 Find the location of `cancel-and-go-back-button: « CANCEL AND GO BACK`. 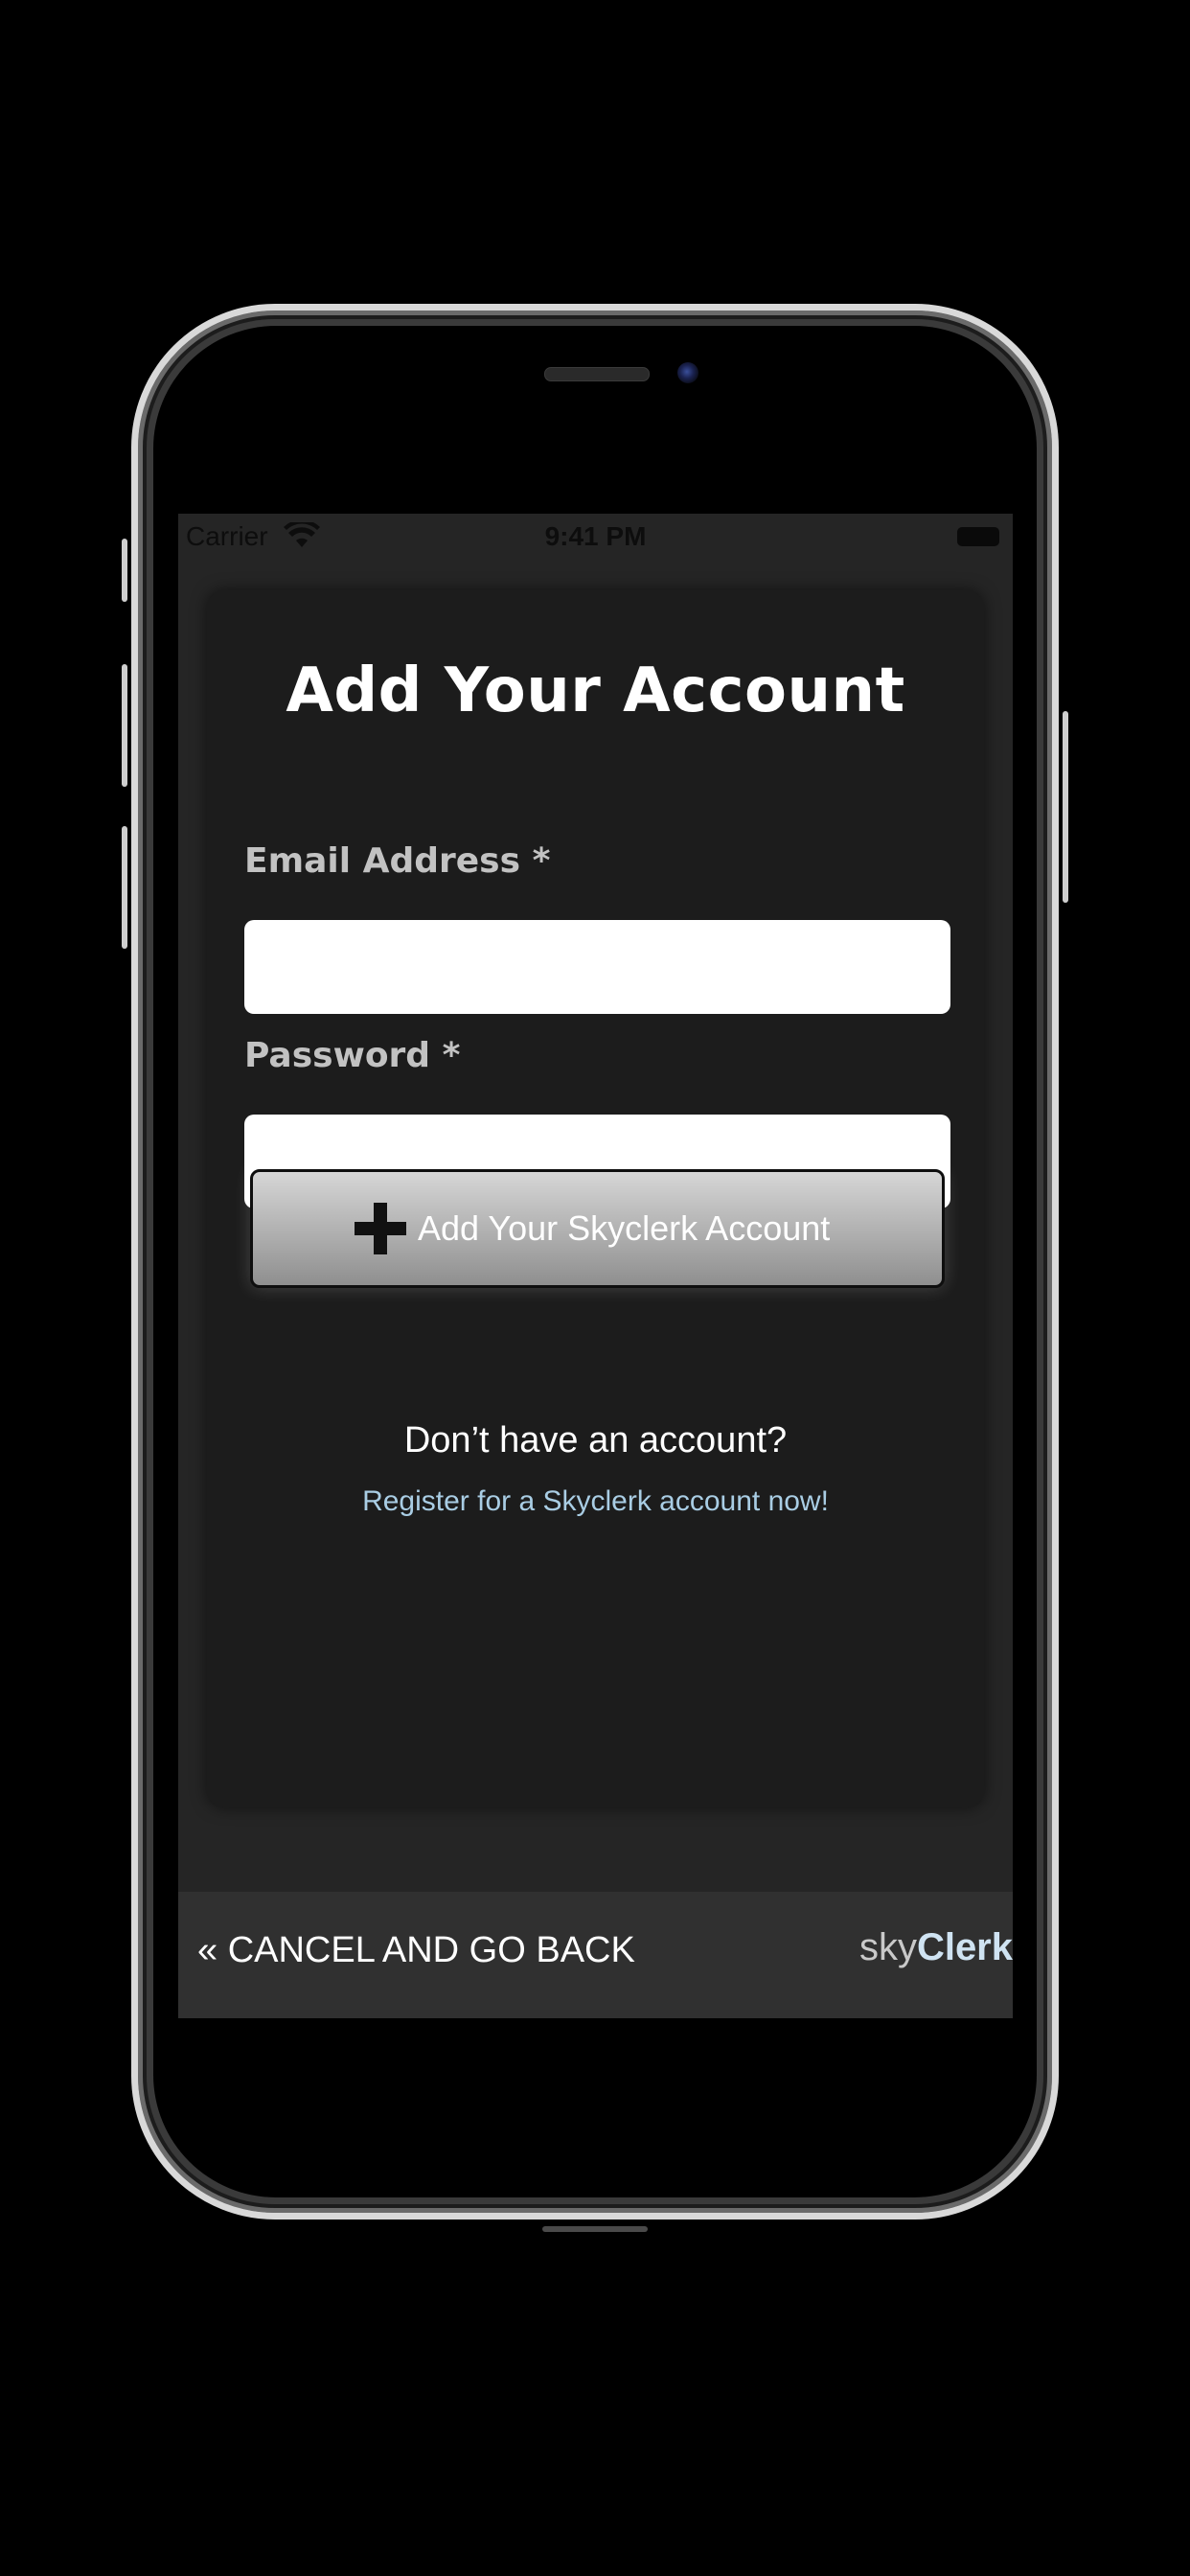

cancel-and-go-back-button: « CANCEL AND GO BACK is located at coordinates (416, 1950).